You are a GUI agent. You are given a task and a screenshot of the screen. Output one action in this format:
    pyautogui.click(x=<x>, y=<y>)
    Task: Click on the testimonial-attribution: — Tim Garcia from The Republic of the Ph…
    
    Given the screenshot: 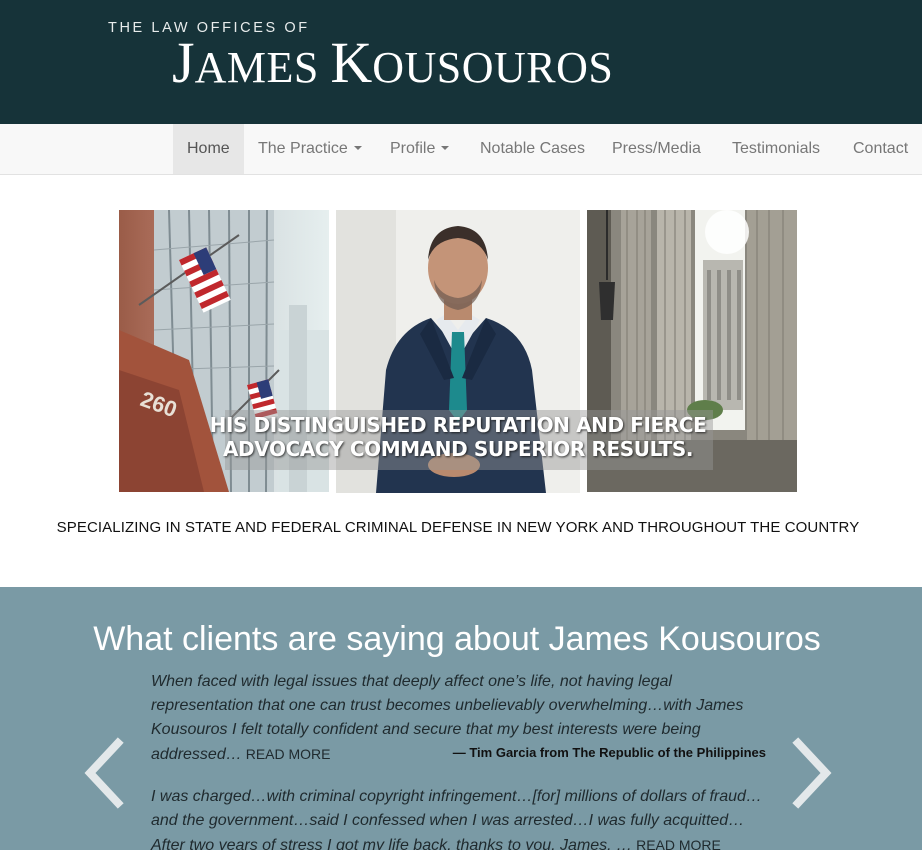 What is the action you would take?
    pyautogui.click(x=609, y=752)
    